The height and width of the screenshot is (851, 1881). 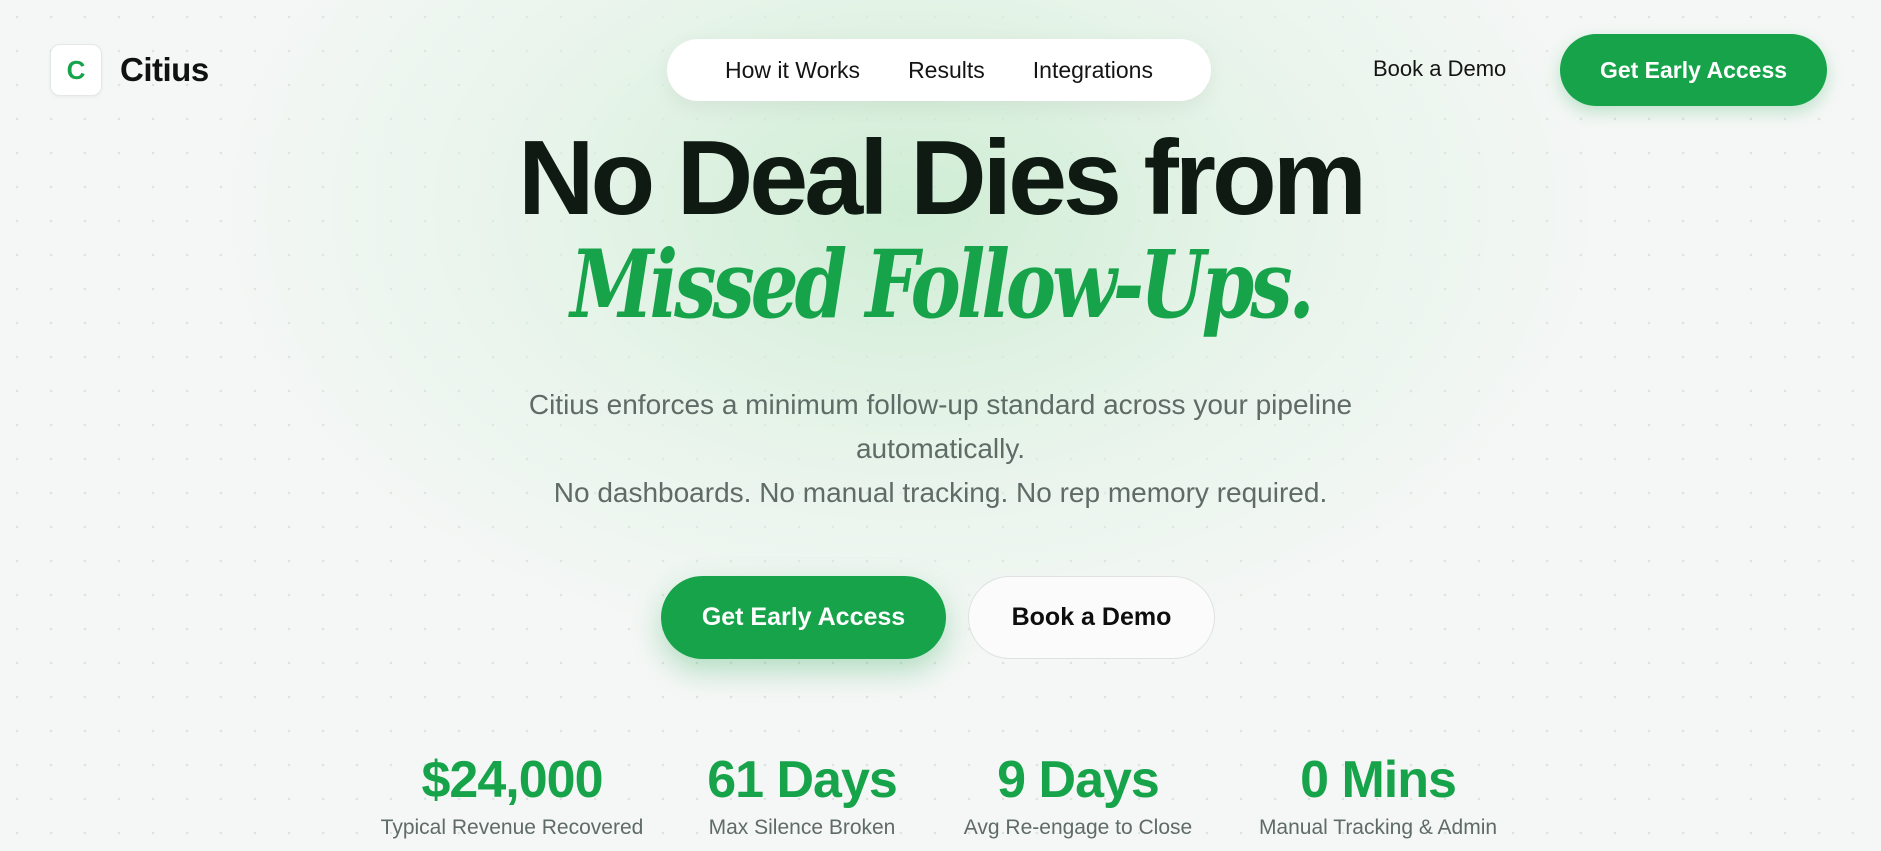 I want to click on stat-label: Typical Revenue Recovered, so click(x=512, y=827).